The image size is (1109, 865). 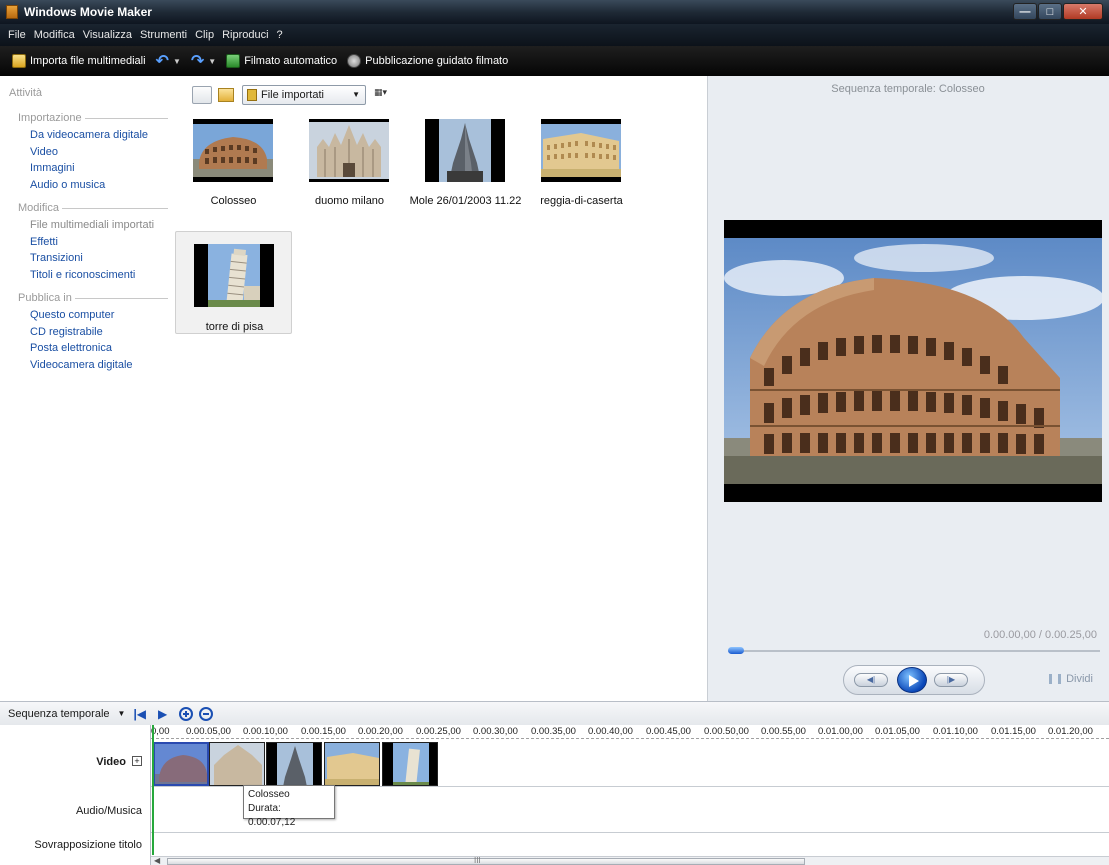 What do you see at coordinates (99, 168) in the screenshot?
I see `task-link: Immagini` at bounding box center [99, 168].